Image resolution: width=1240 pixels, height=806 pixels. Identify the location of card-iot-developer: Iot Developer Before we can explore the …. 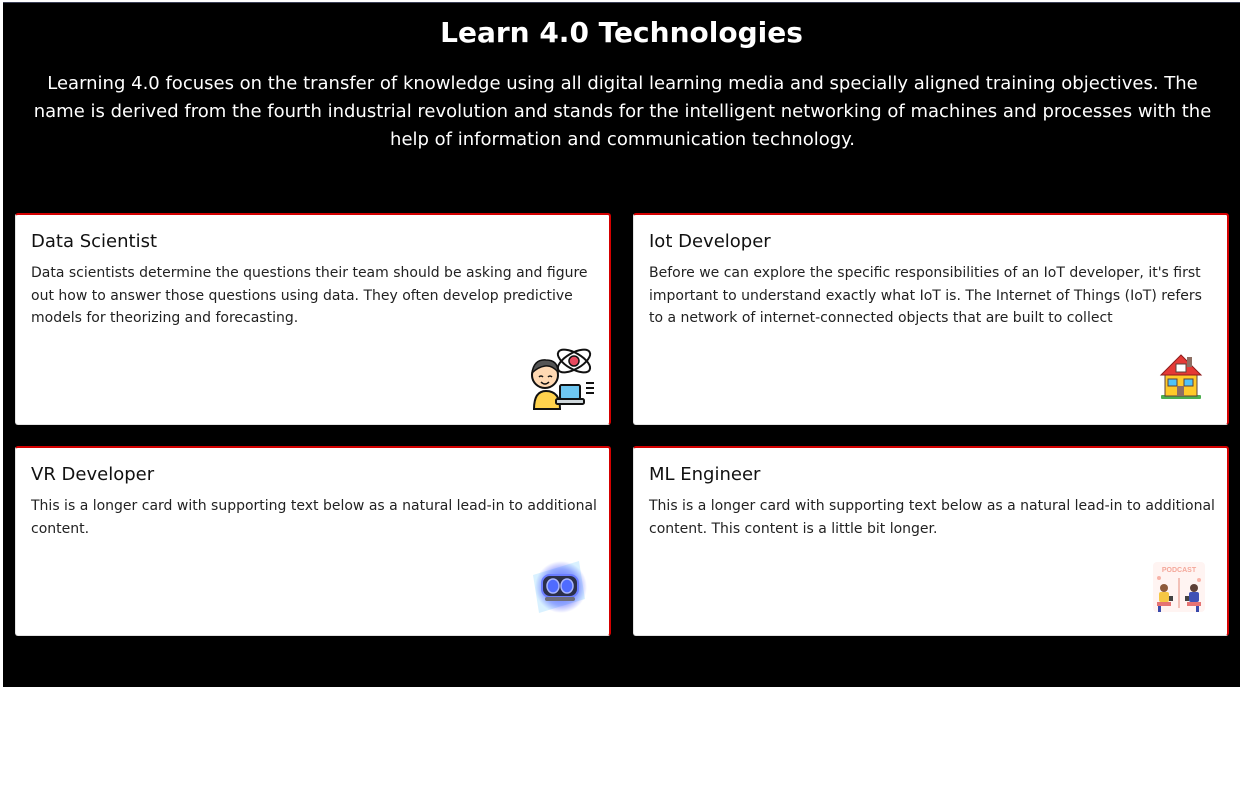
(931, 319).